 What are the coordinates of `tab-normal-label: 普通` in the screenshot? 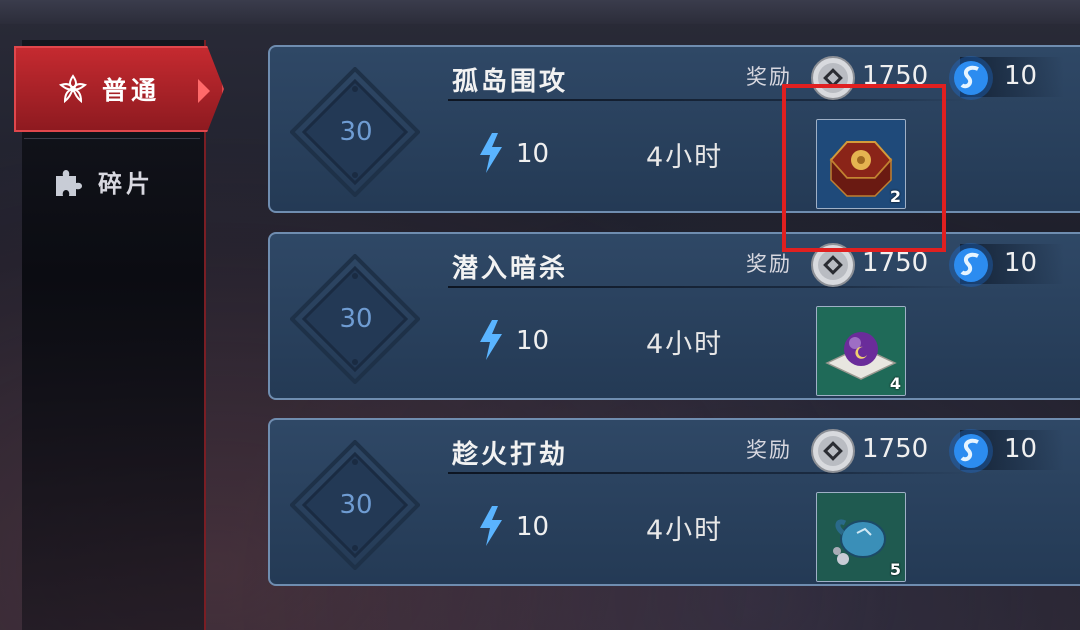 It's located at (131, 90).